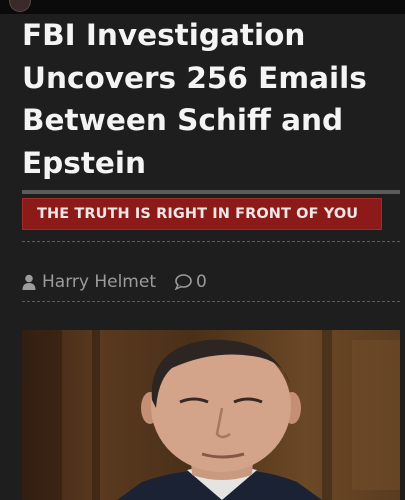 The width and height of the screenshot is (405, 500). Describe the element at coordinates (211, 192) in the screenshot. I see `headline-divider` at that location.